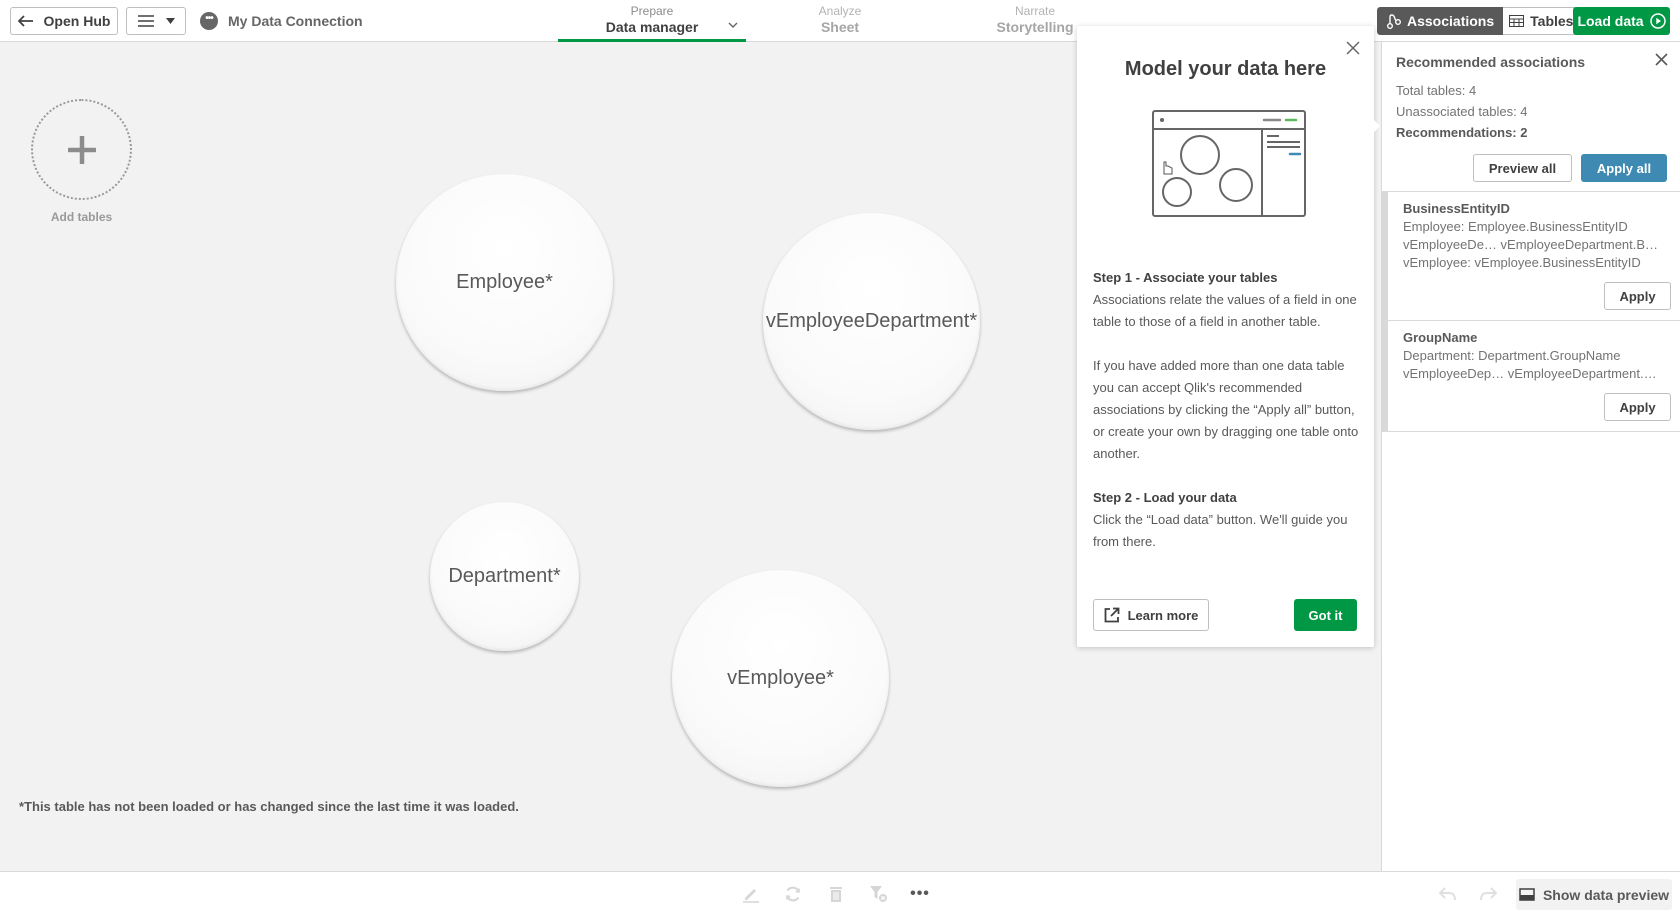 The width and height of the screenshot is (1680, 916). I want to click on recommendation-line: Employee: Employee.BusinessEntityID, so click(1515, 226).